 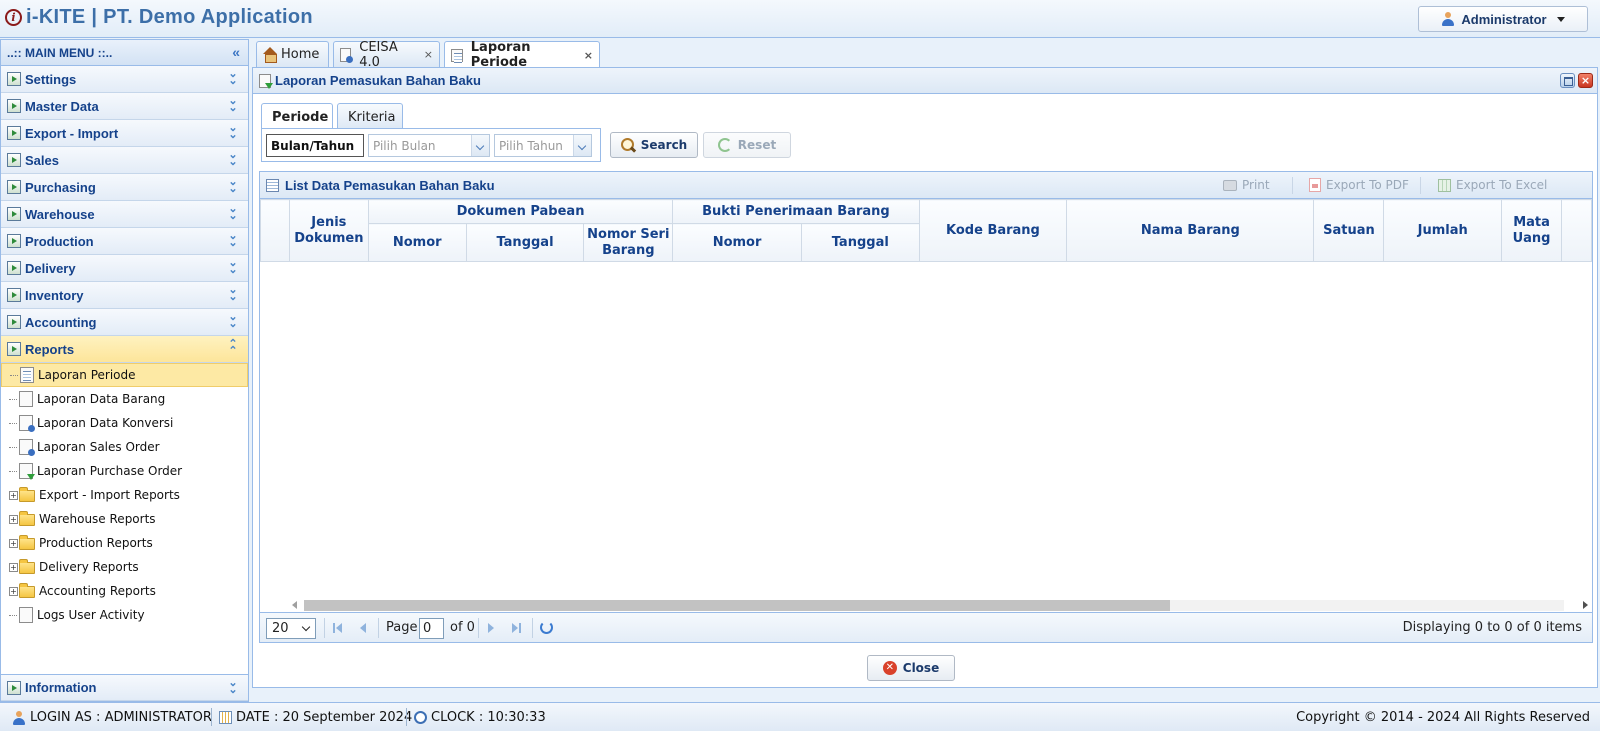 I want to click on menu-reports: Reports ⌃ ⌃, so click(x=124, y=349).